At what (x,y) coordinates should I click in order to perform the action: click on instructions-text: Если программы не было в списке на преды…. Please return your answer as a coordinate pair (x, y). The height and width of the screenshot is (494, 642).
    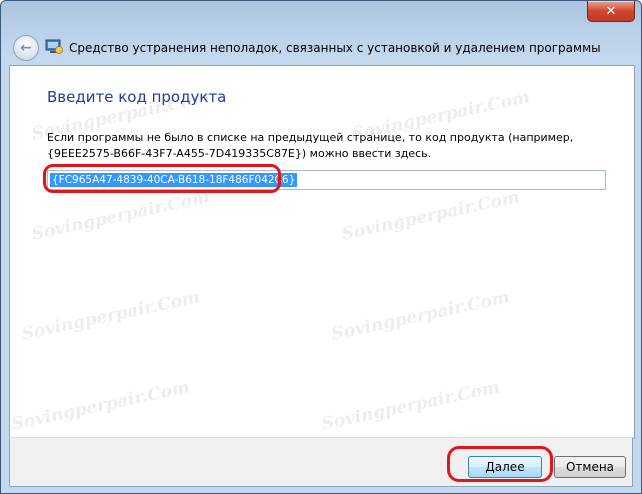
    Looking at the image, I should click on (327, 146).